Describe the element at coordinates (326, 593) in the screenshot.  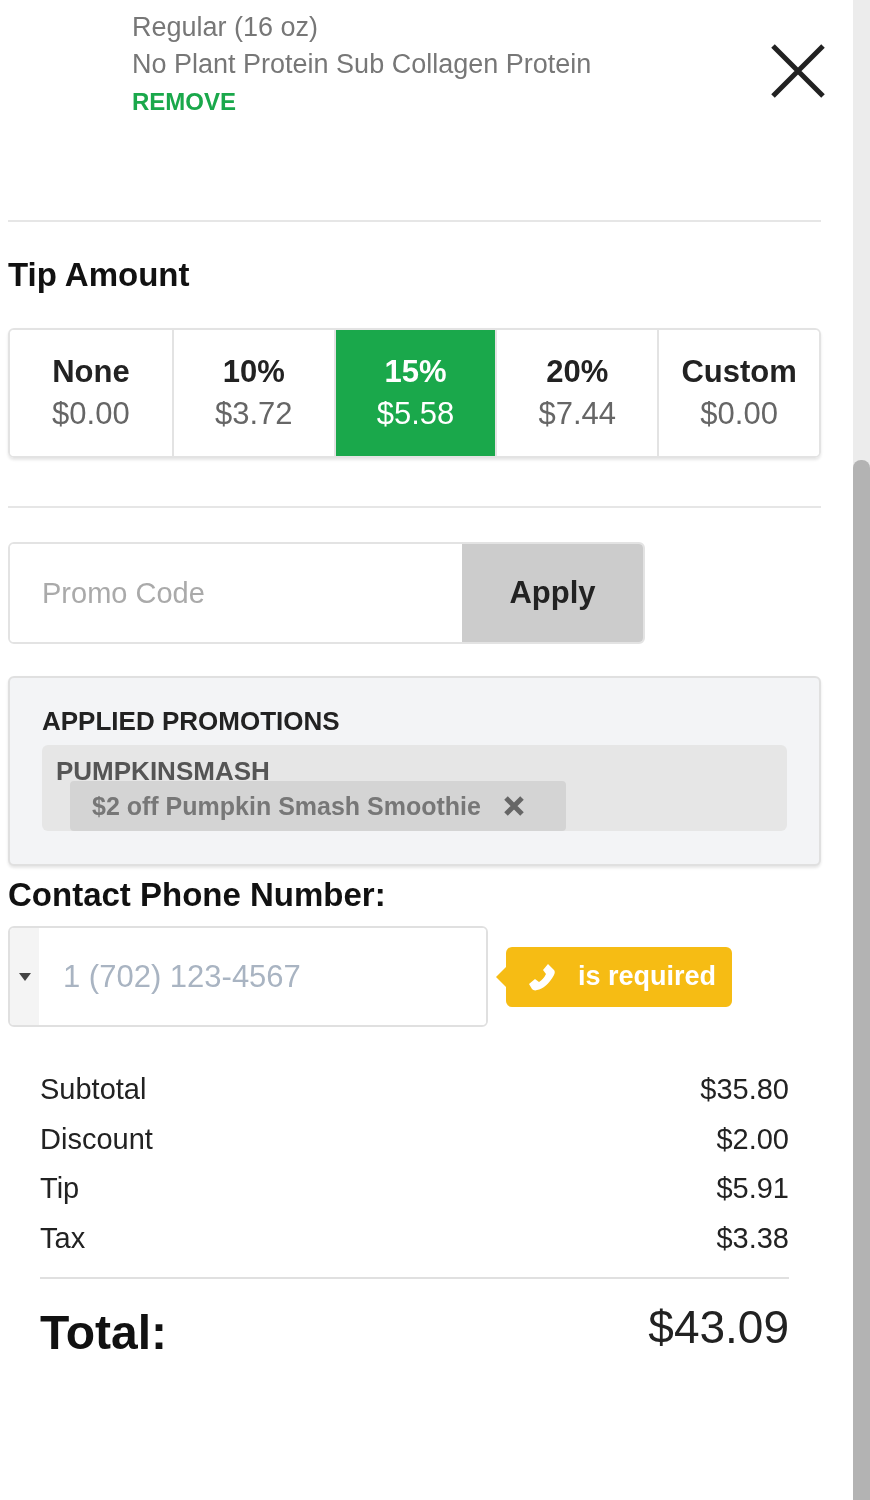
I see `promo-field: Promo Code Apply` at that location.